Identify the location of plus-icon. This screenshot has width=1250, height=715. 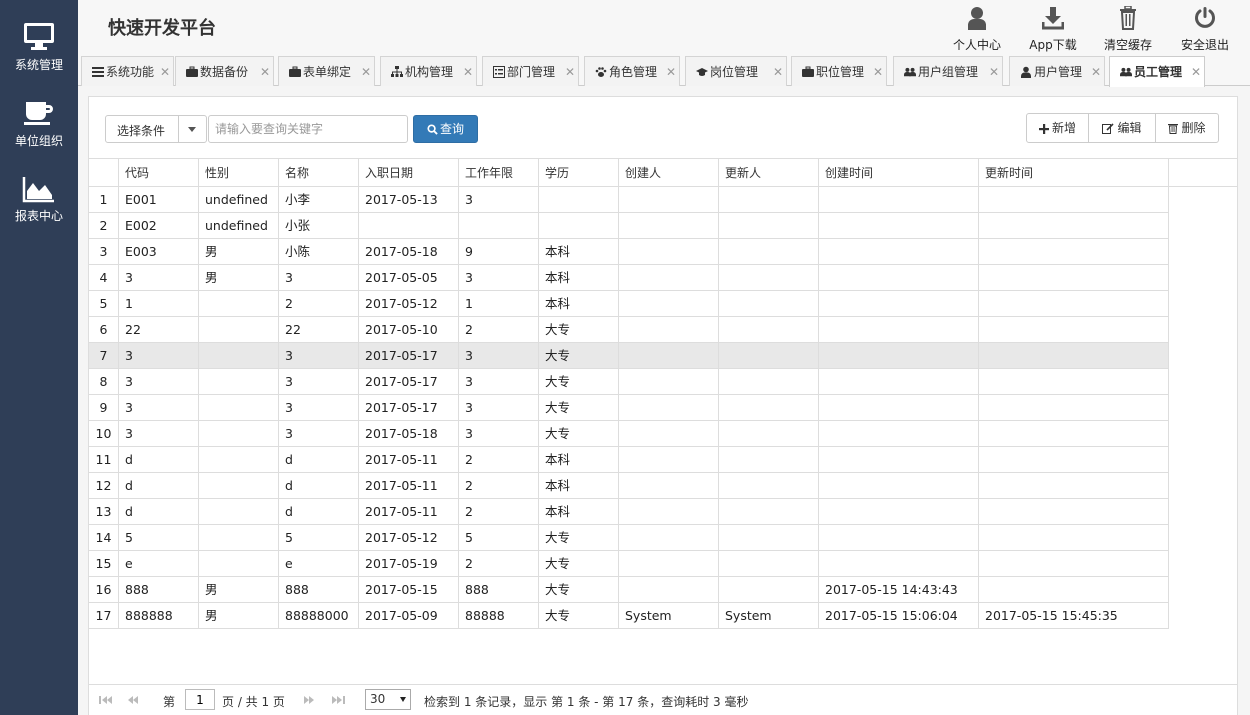
(1043, 129).